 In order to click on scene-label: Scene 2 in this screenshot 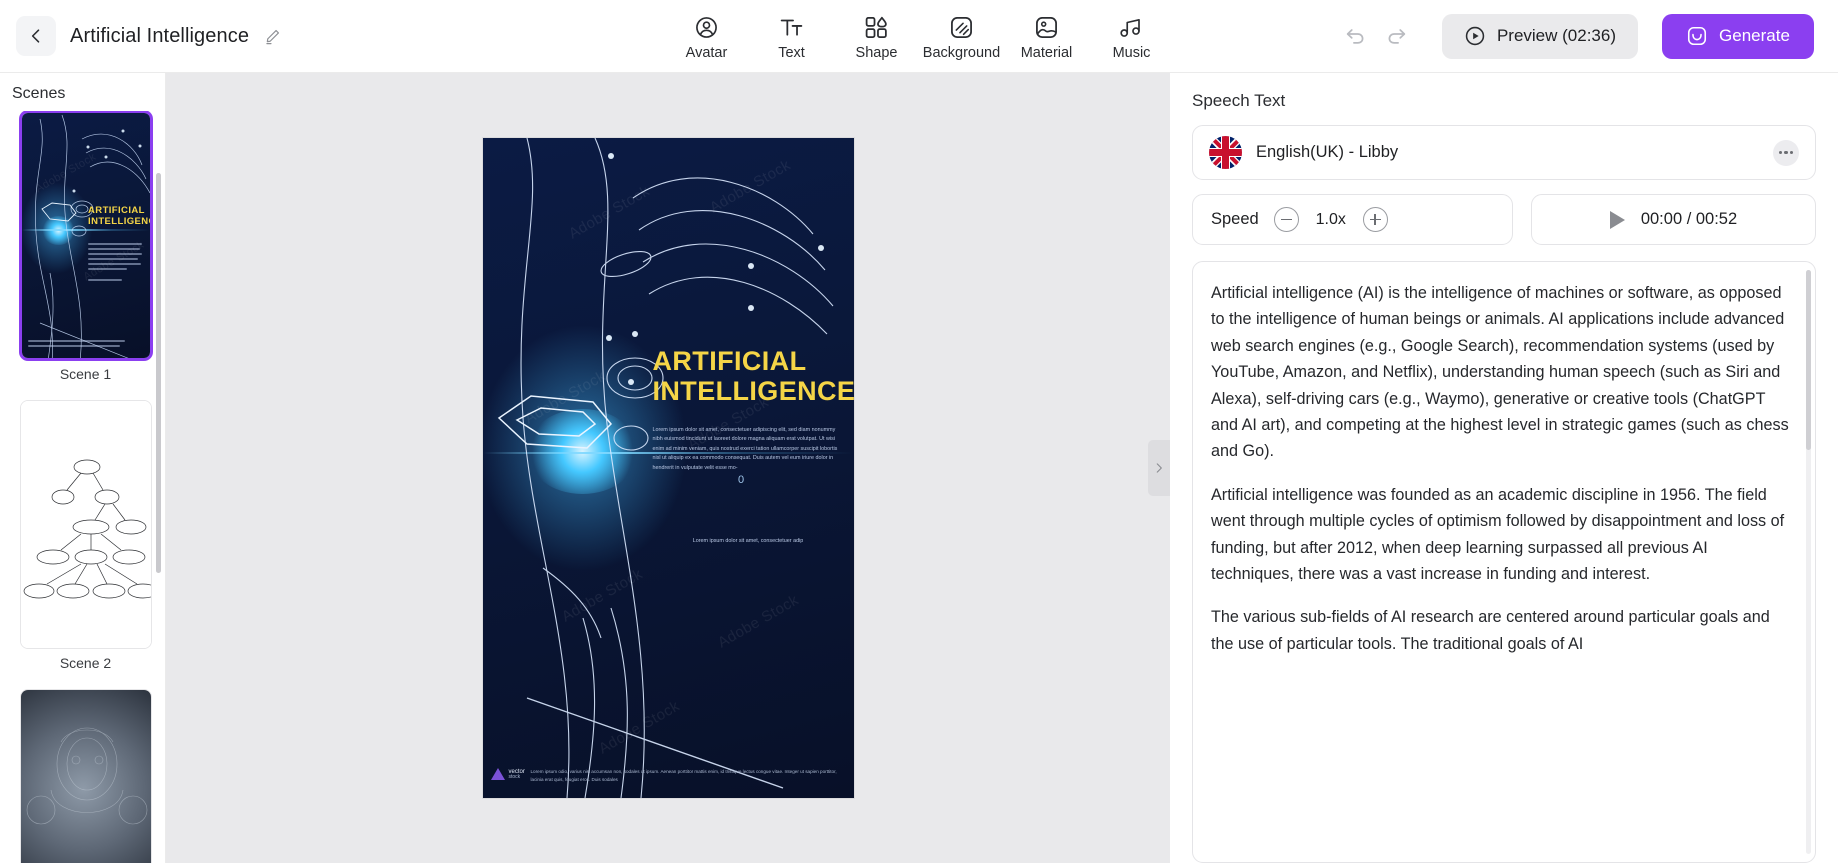, I will do `click(85, 663)`.